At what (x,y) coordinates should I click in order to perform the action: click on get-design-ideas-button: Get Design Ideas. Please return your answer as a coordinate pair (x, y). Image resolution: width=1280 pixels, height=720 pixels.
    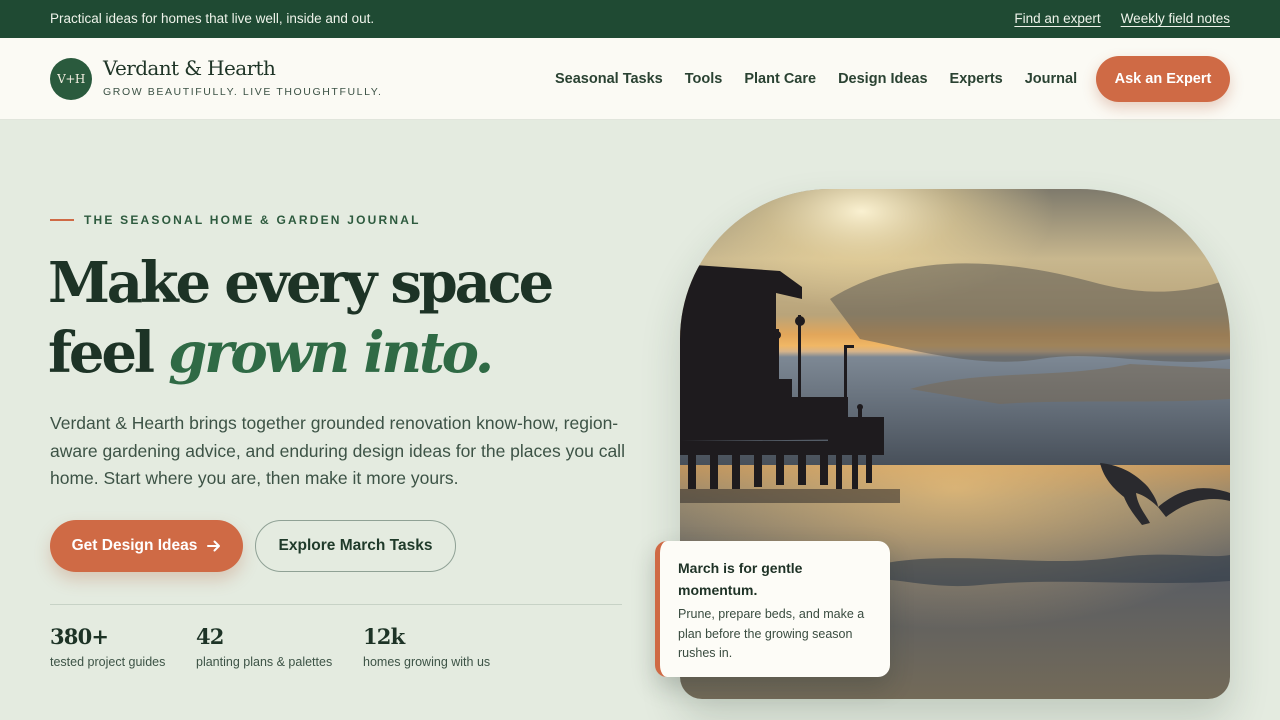
    Looking at the image, I should click on (146, 546).